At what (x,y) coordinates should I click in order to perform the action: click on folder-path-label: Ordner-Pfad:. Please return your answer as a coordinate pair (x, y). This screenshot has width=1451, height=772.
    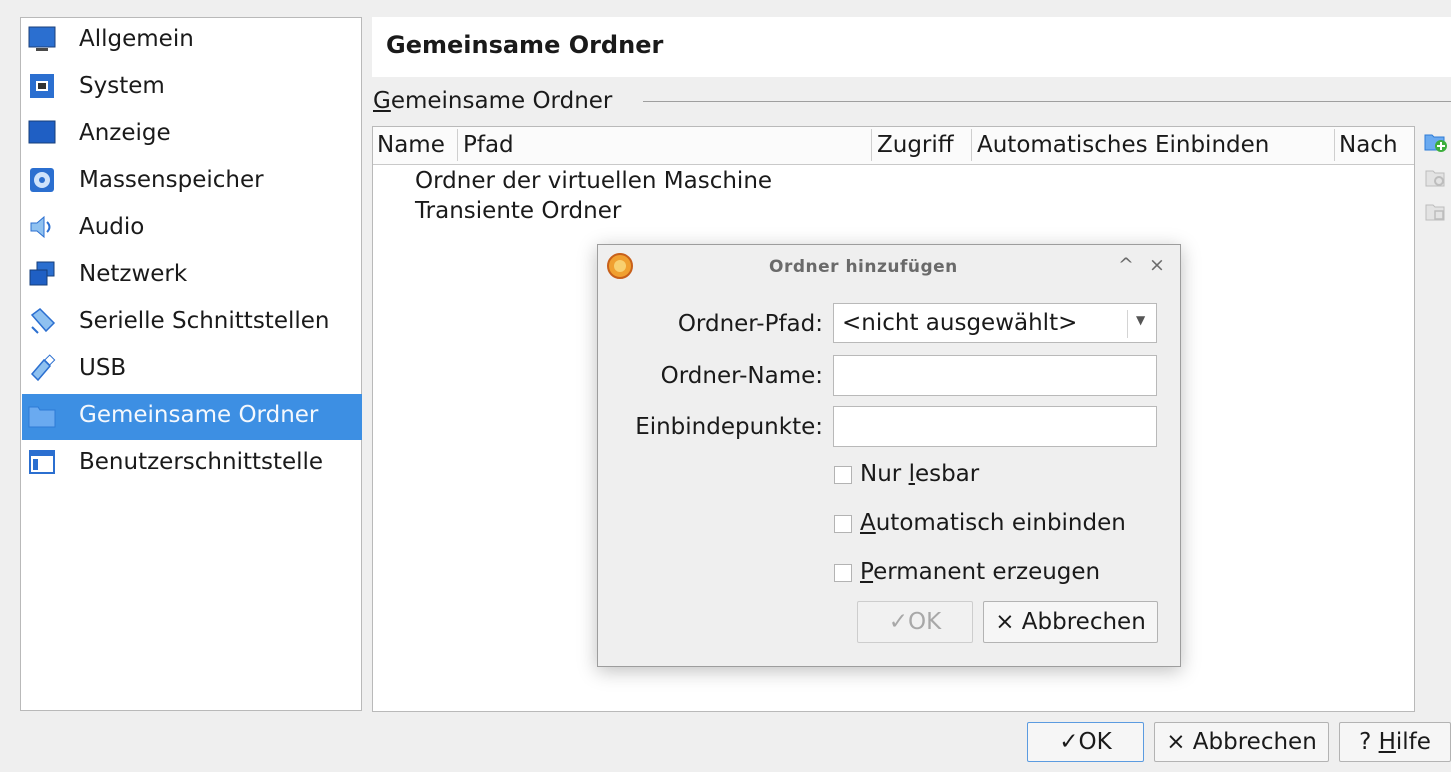
    Looking at the image, I should click on (750, 324).